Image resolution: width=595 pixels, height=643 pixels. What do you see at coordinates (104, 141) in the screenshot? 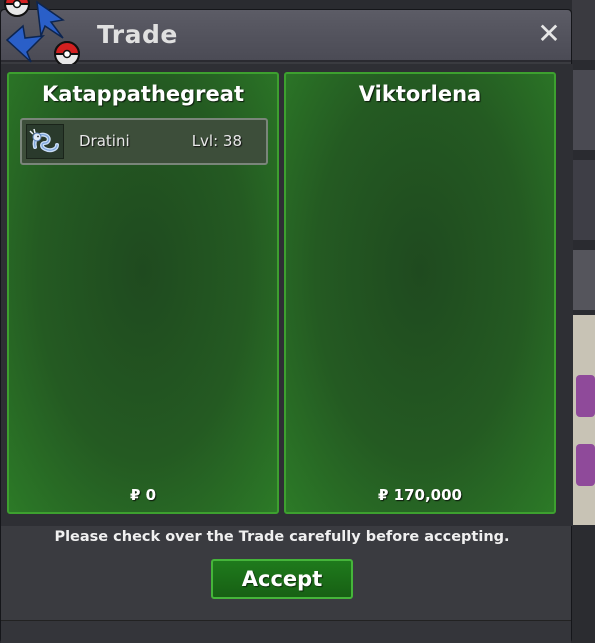
I see `item-name: Dratini` at bounding box center [104, 141].